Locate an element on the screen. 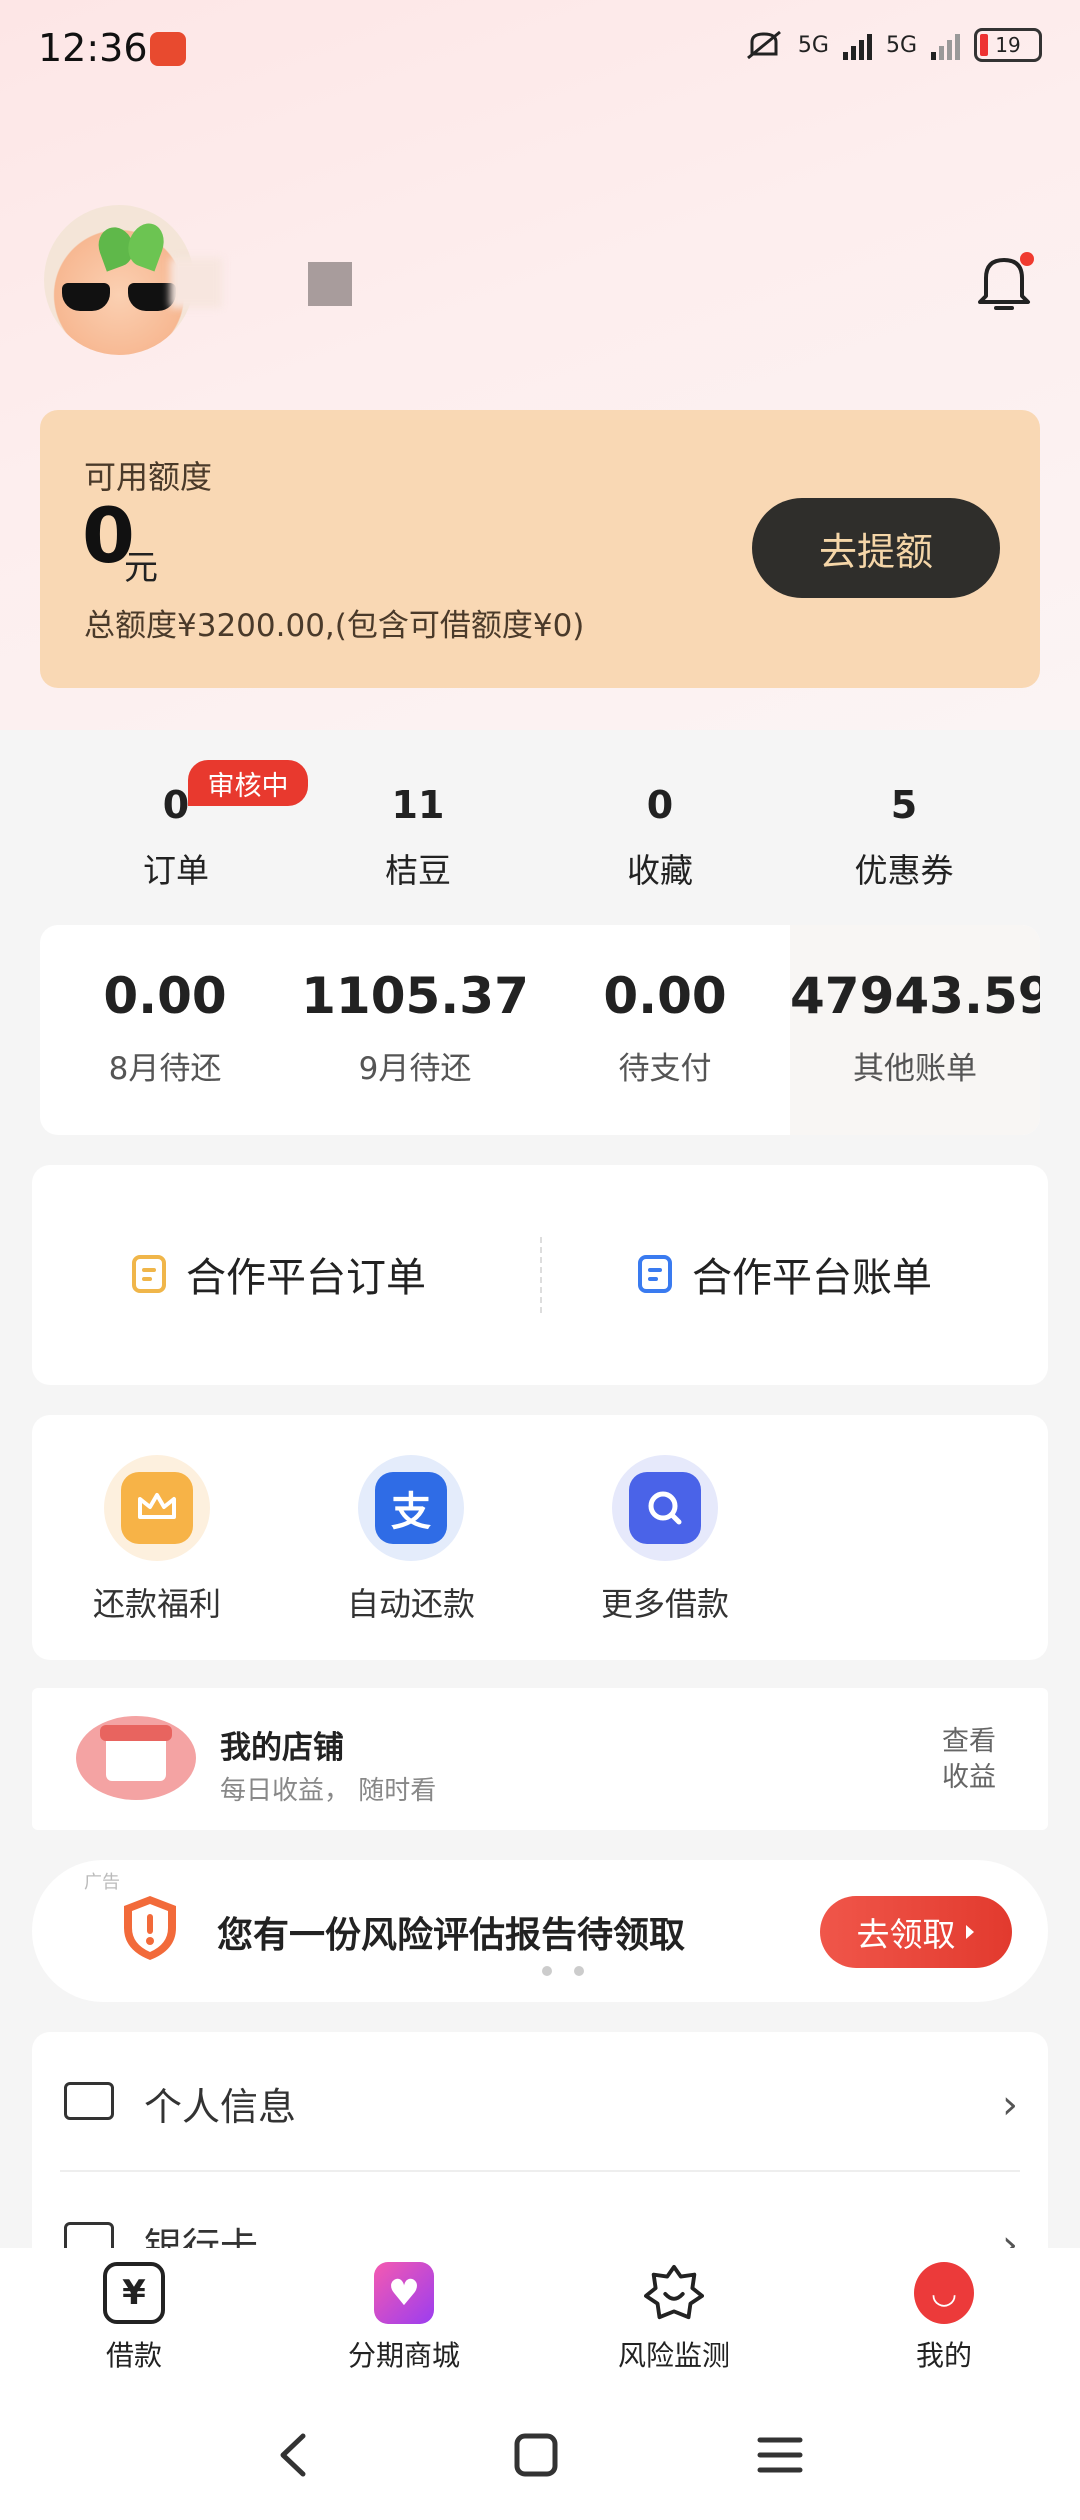  battery-icon: 19 is located at coordinates (1008, 45).